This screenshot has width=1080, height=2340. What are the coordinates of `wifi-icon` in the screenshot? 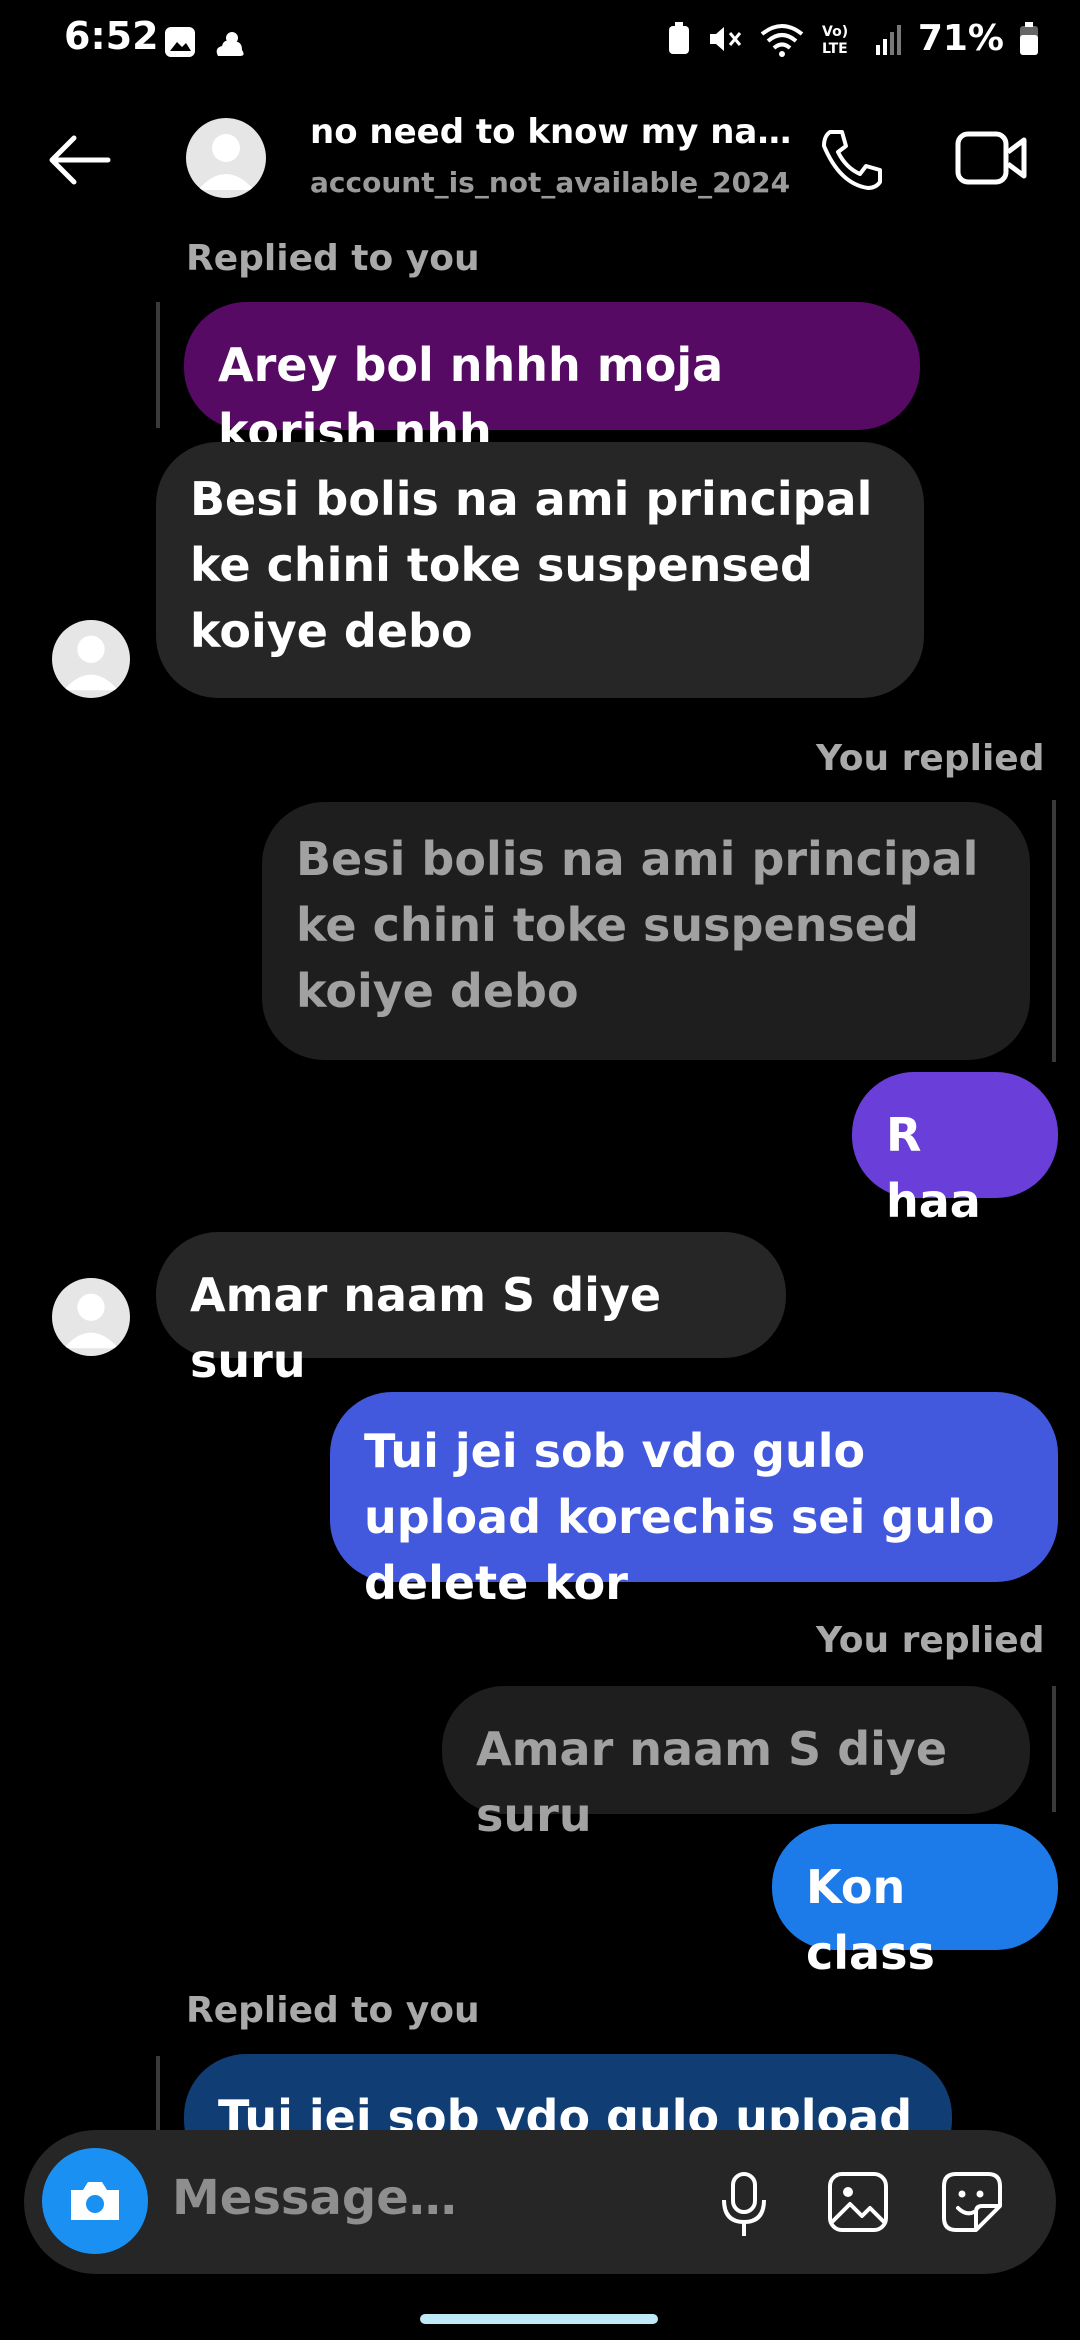 It's located at (782, 40).